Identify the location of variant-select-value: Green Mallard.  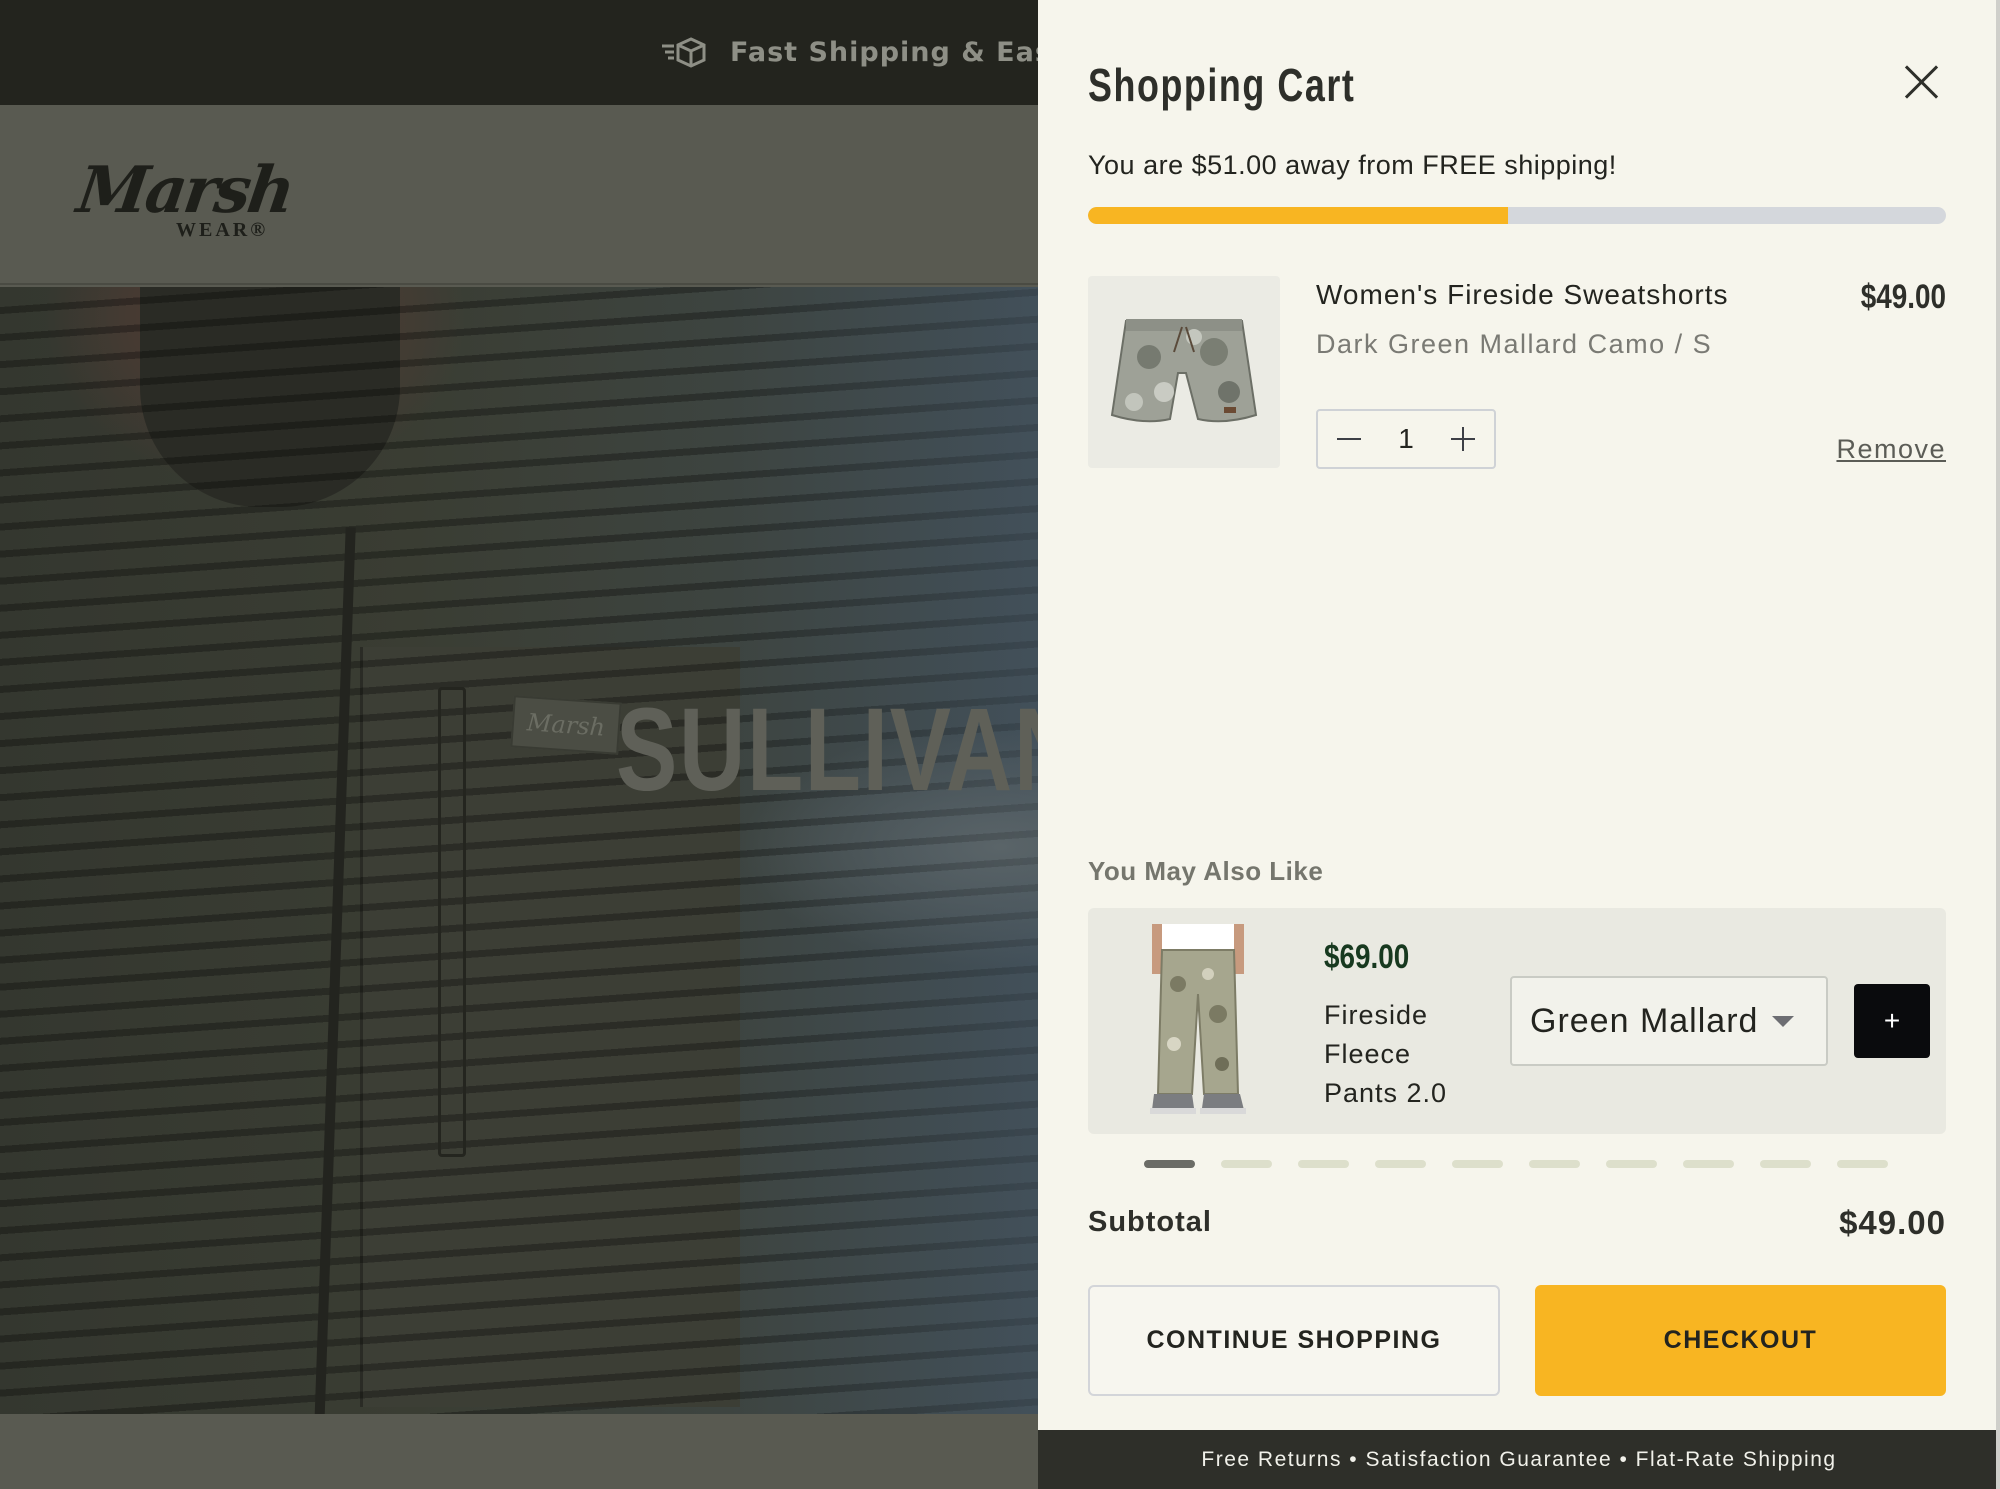
(1643, 1021).